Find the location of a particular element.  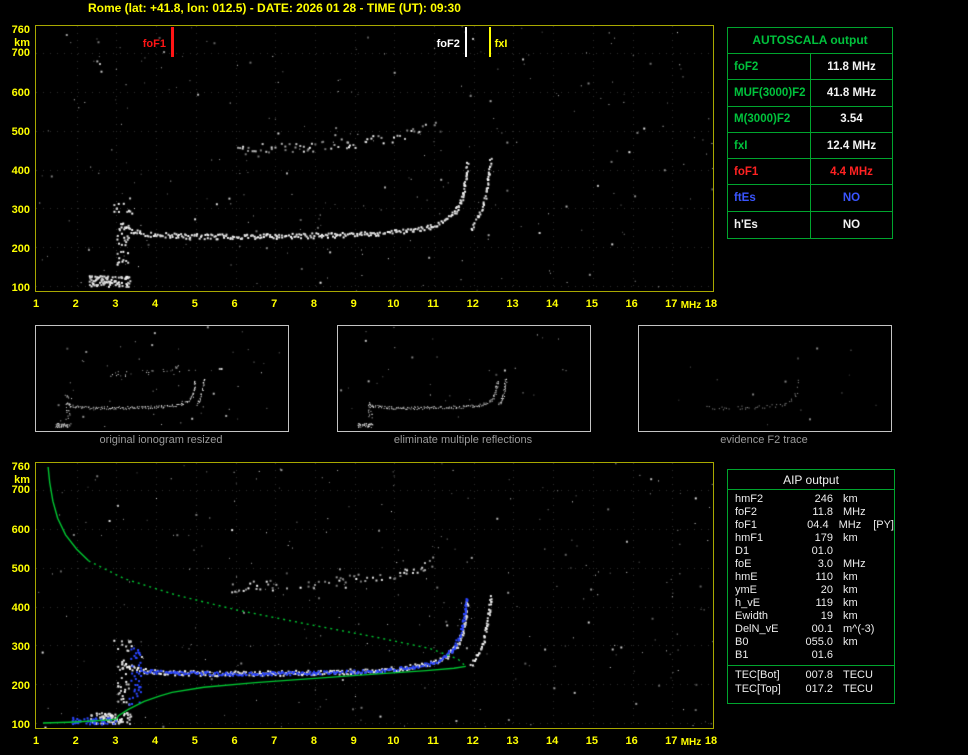

thumbnail-canvas-cleaned is located at coordinates (463, 377).